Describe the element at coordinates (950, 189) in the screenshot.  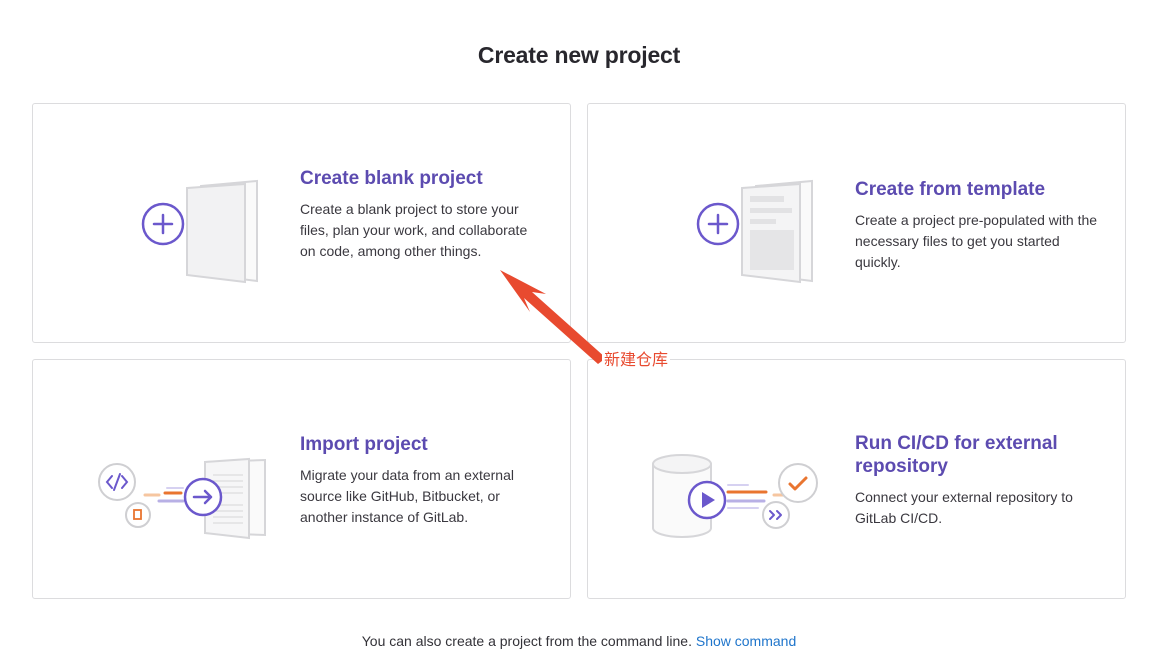
I see `create-from-template-title: Create from template` at that location.